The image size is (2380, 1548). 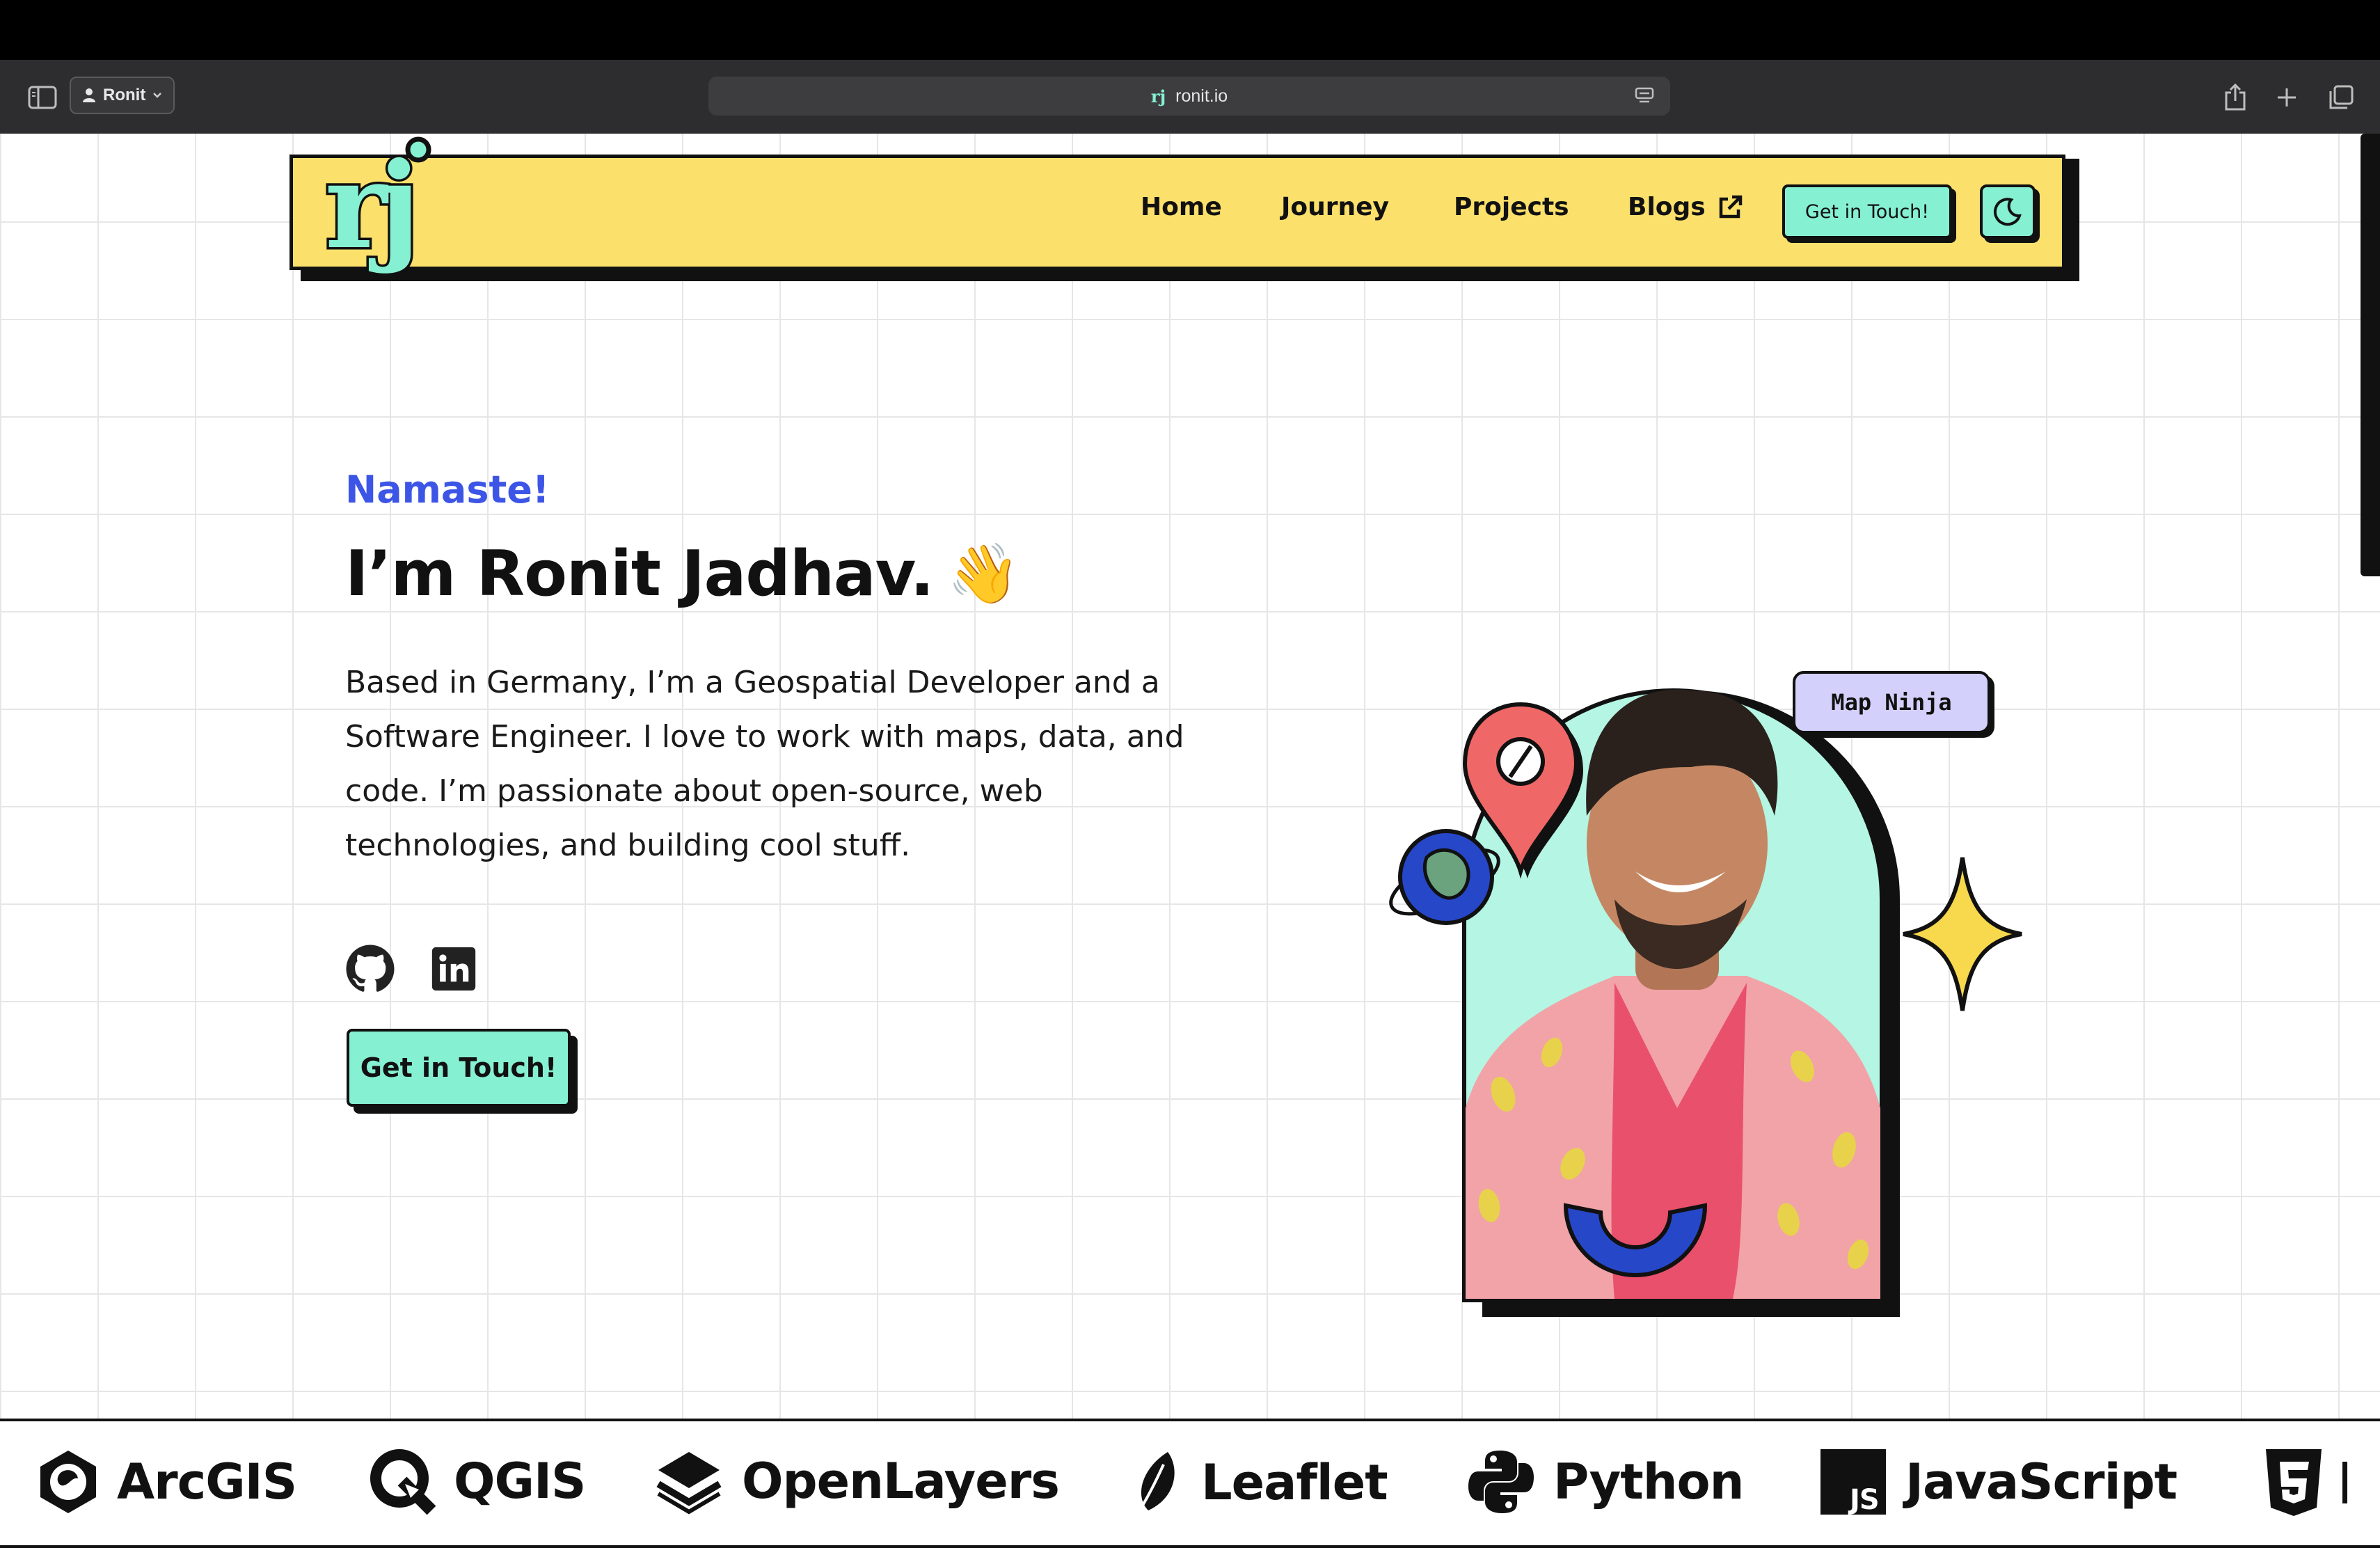 I want to click on hero-name: I’m Ronit Jadhav., so click(x=639, y=573).